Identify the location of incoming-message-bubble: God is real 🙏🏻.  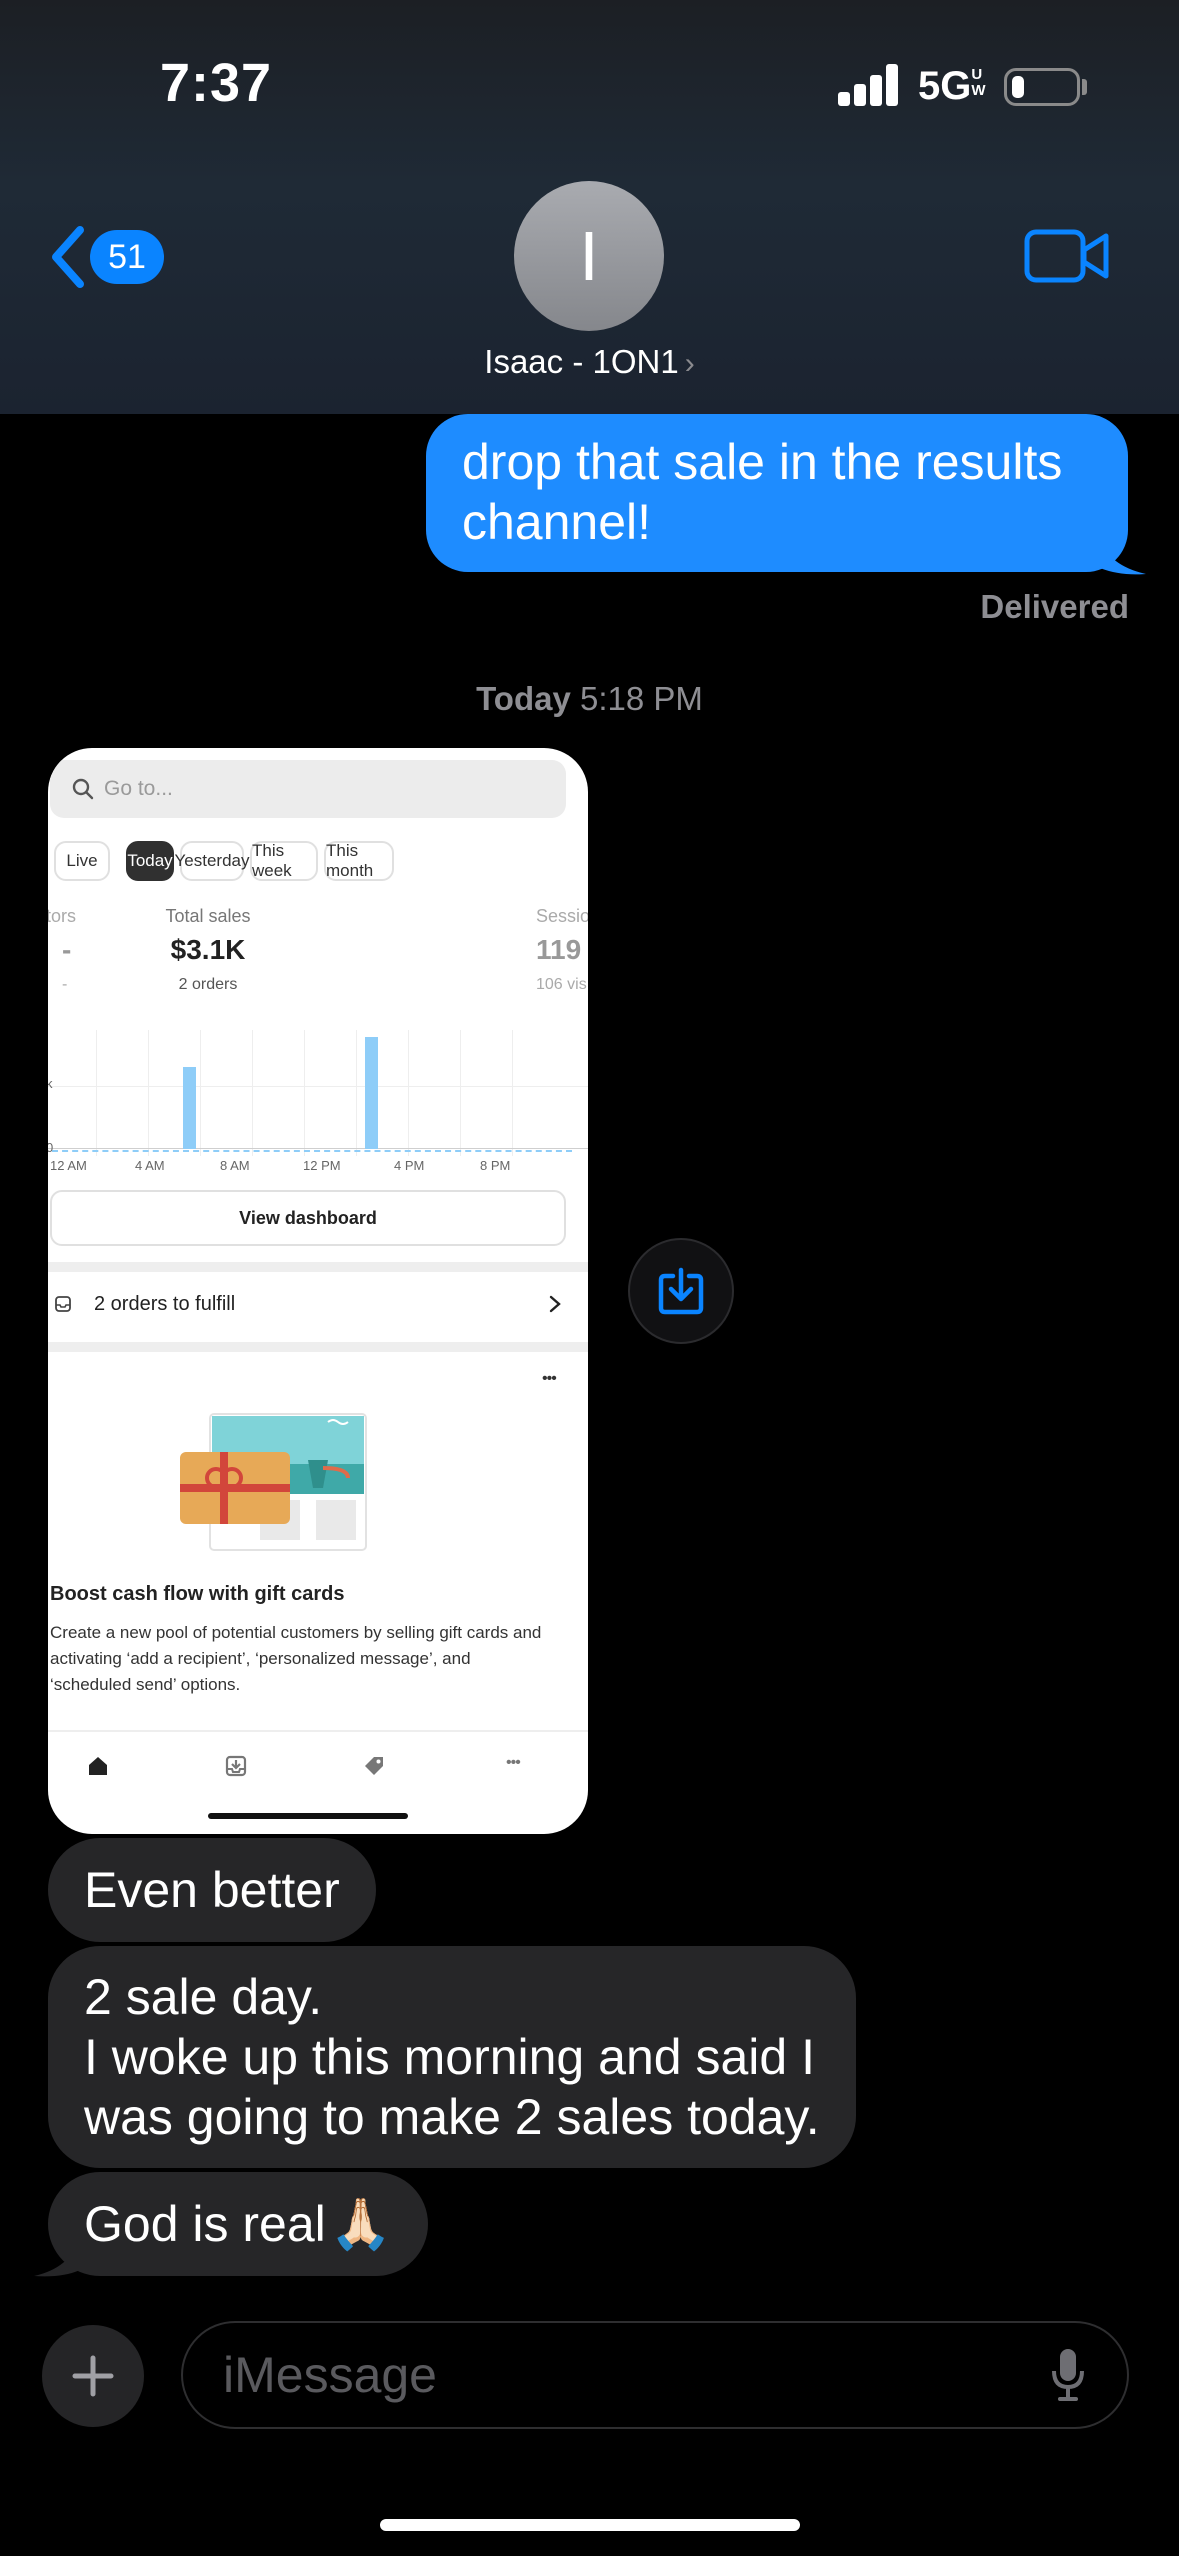
(238, 2224).